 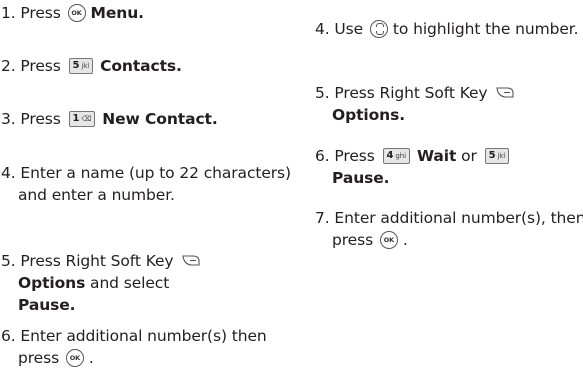 What do you see at coordinates (449, 104) in the screenshot?
I see `step-5-right: 5. Press Right Soft Key Options.` at bounding box center [449, 104].